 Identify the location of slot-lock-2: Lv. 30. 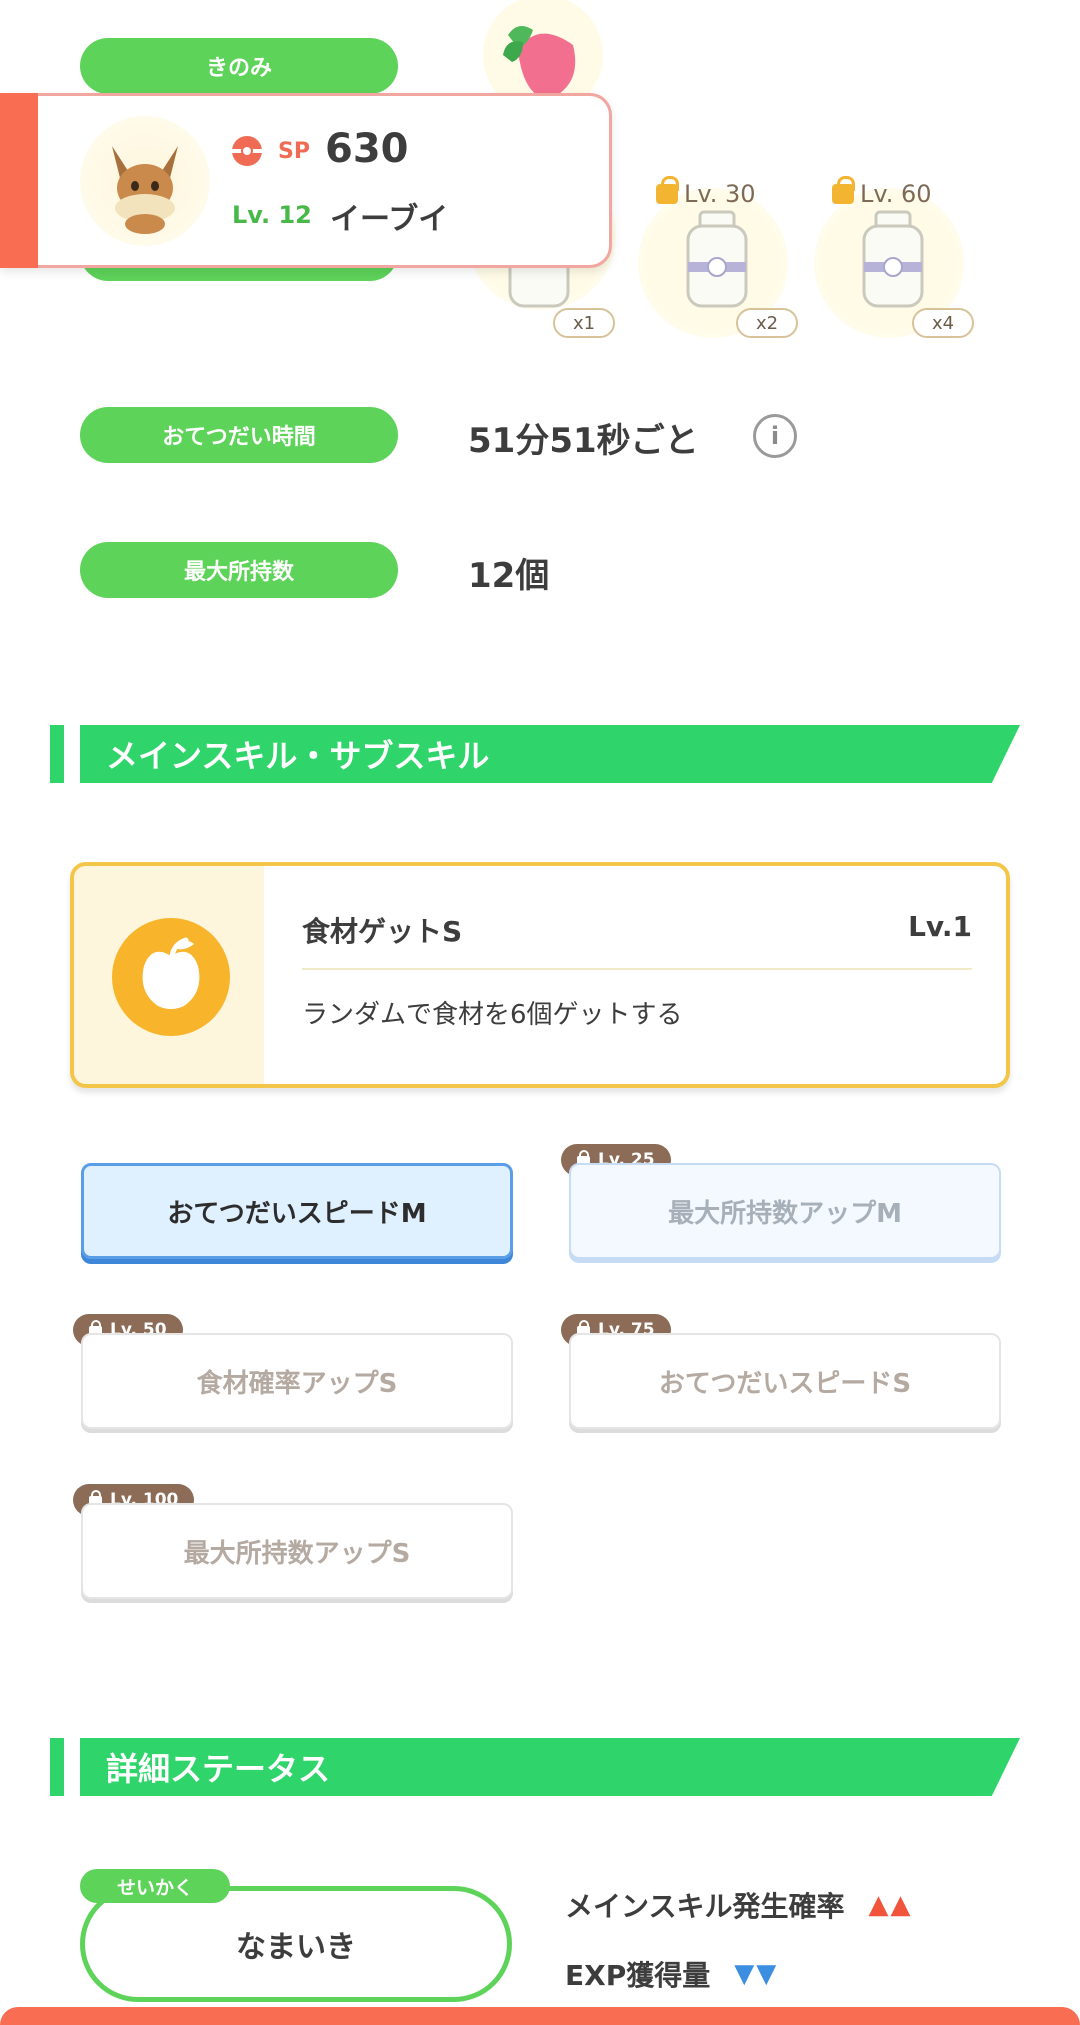
(706, 192).